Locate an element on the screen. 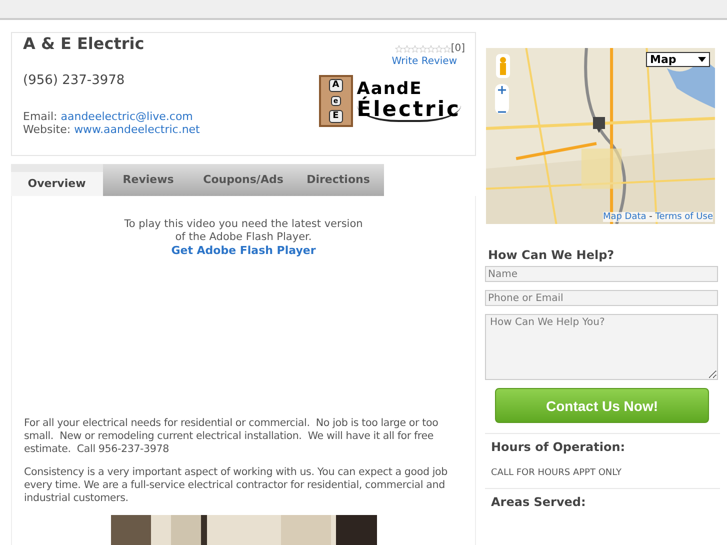 The image size is (727, 545). input-field: Phone or Email is located at coordinates (601, 298).